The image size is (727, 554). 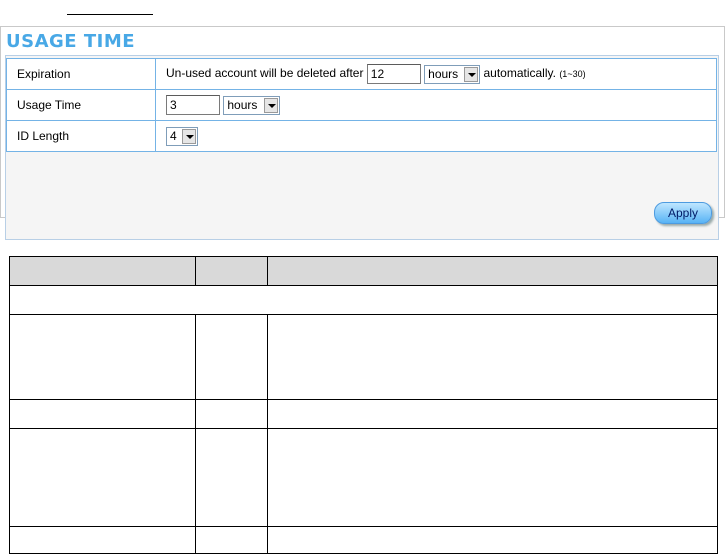 I want to click on row-usage-time: Usage Time 3 hours, so click(x=361, y=105).